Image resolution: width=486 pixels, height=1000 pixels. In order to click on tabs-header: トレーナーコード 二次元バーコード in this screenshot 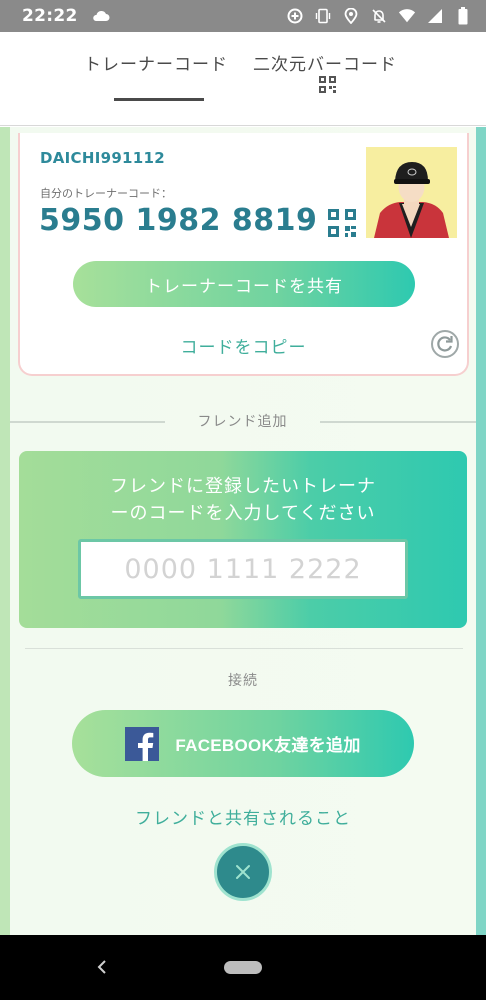, I will do `click(243, 79)`.